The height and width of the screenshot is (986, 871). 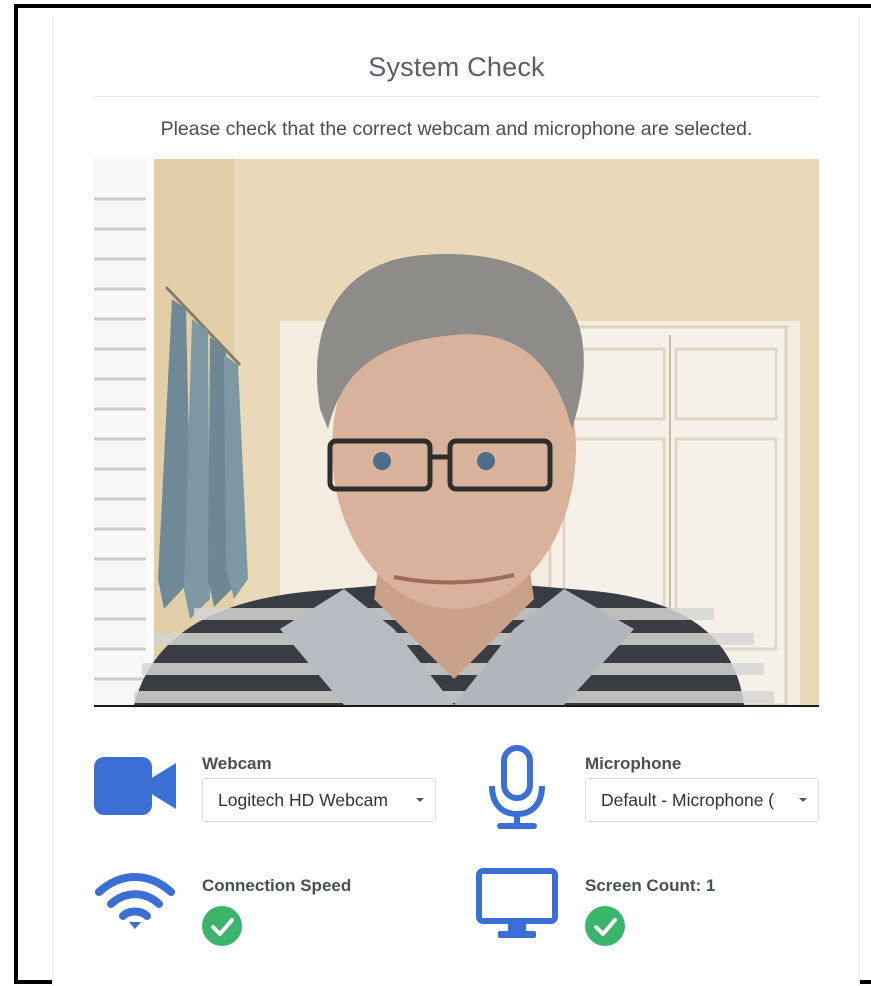 What do you see at coordinates (650, 885) in the screenshot?
I see `screen-count-label: Screen Count: 1` at bounding box center [650, 885].